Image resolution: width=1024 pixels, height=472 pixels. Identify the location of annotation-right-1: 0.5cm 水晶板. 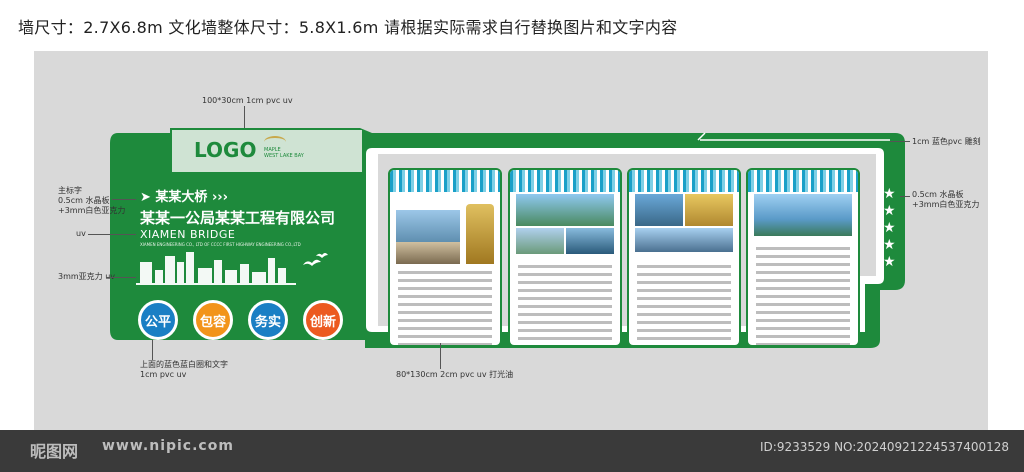
(938, 194).